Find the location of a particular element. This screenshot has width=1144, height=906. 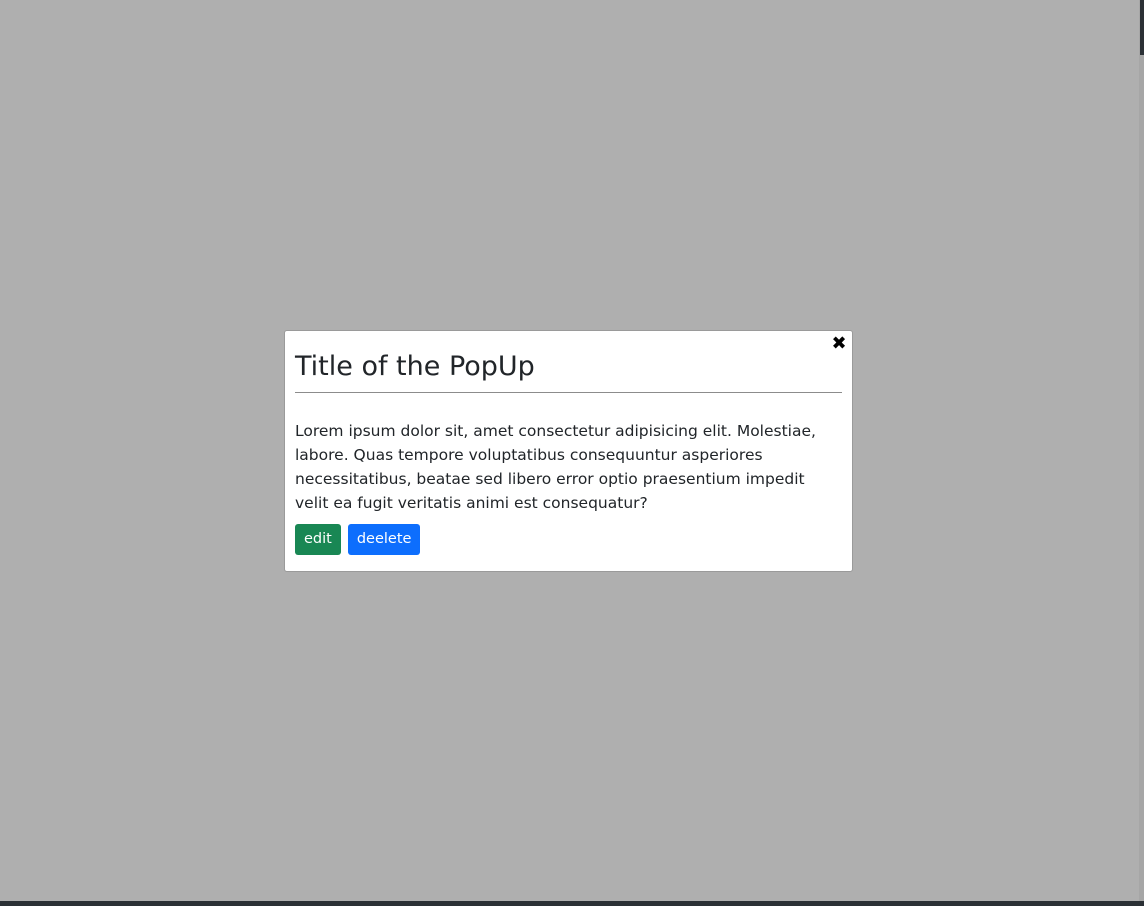

edit-button: edit is located at coordinates (318, 539).